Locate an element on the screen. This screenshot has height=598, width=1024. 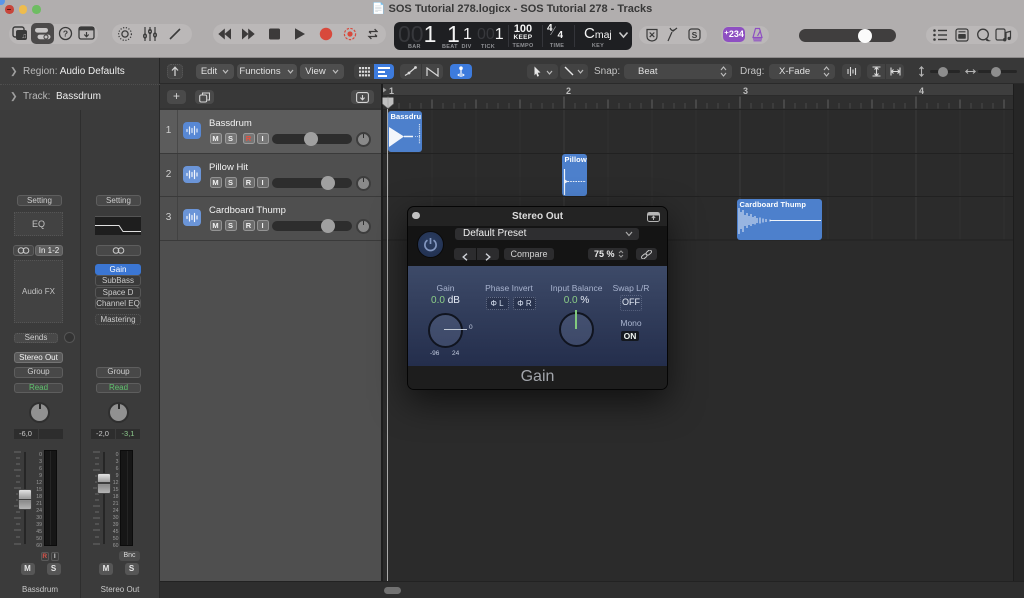
svg-text: 1 is located at coordinates (391, 91).